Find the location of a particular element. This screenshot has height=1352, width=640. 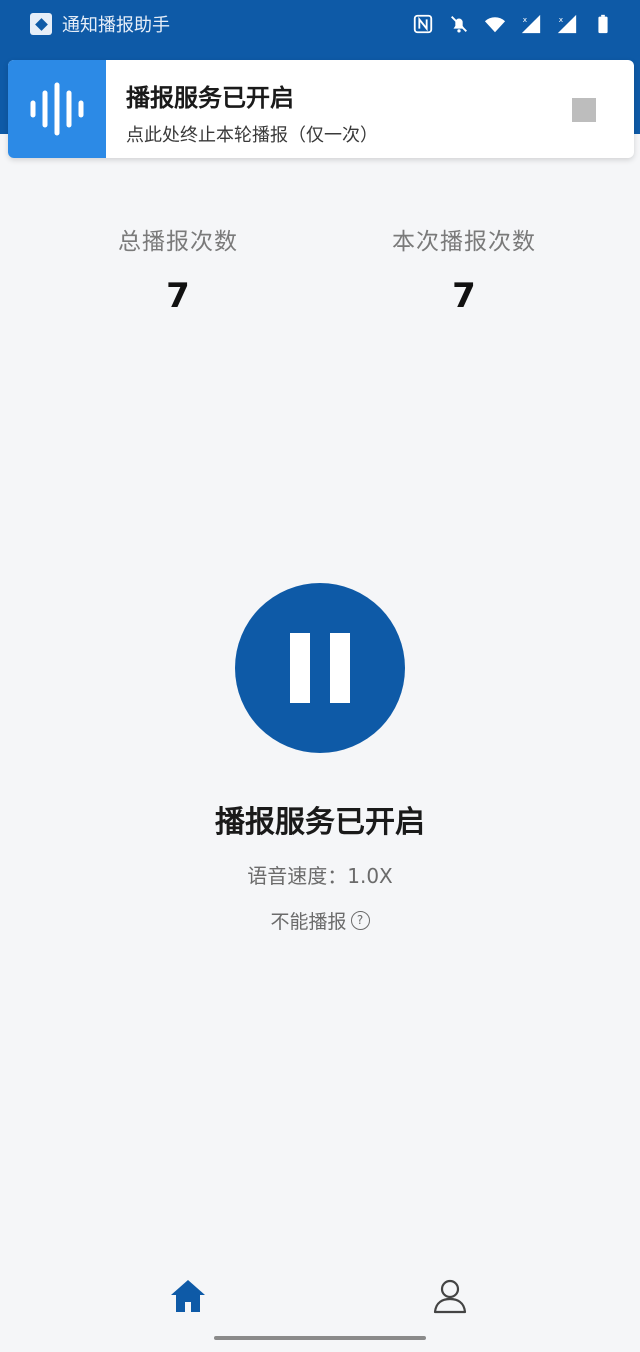

stop-icon is located at coordinates (584, 110).